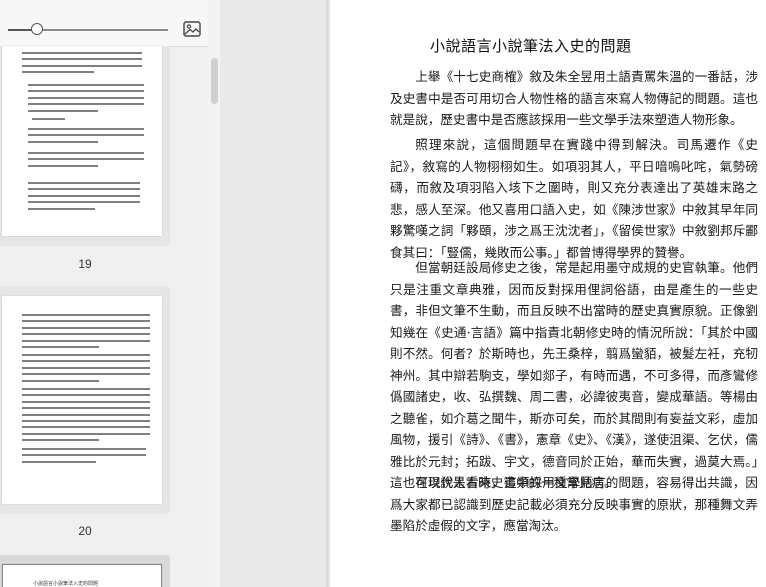 This screenshot has height=587, width=766. Describe the element at coordinates (214, 293) in the screenshot. I see `sidebar-scrollbar` at that location.